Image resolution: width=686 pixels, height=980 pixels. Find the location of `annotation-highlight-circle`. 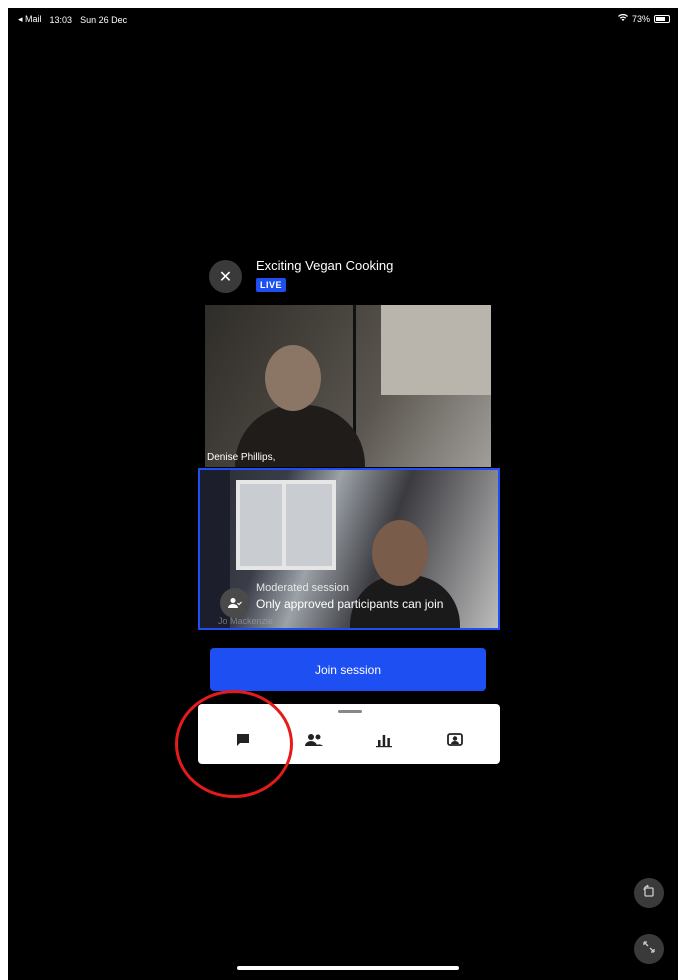

annotation-highlight-circle is located at coordinates (234, 744).